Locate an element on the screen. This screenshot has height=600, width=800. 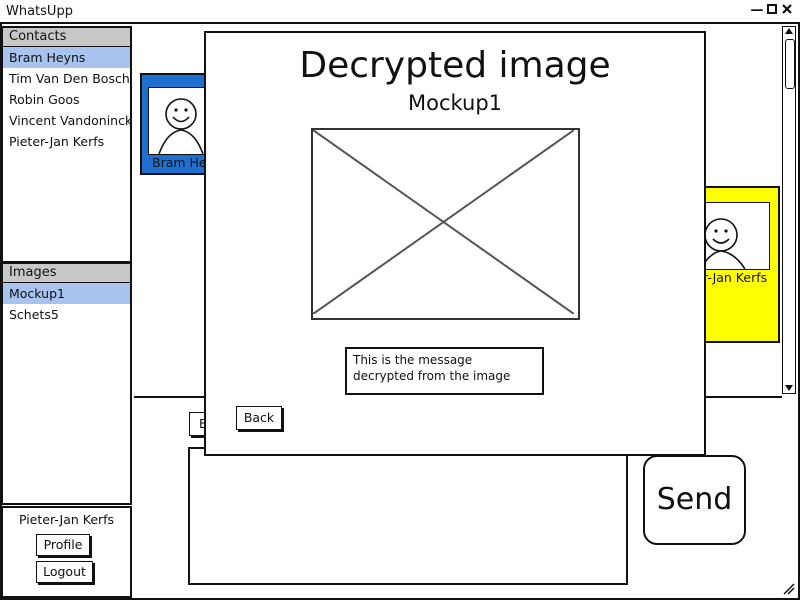
close-icon is located at coordinates (787, 9).